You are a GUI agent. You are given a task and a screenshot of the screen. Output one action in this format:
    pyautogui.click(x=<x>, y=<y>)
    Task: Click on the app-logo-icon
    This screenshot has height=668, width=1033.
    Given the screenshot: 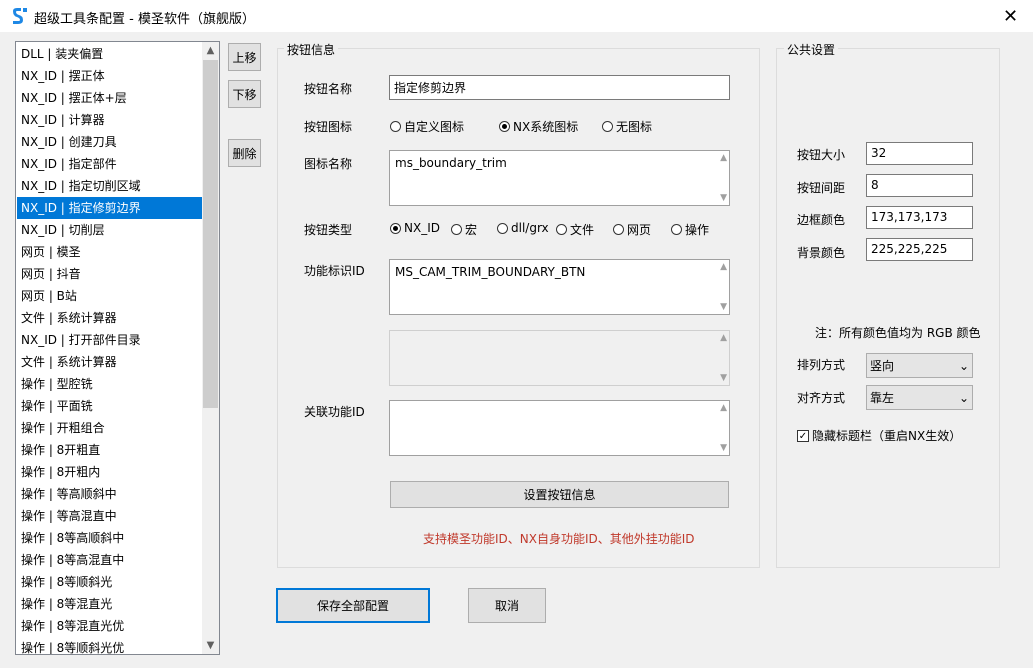 What is the action you would take?
    pyautogui.click(x=20, y=16)
    